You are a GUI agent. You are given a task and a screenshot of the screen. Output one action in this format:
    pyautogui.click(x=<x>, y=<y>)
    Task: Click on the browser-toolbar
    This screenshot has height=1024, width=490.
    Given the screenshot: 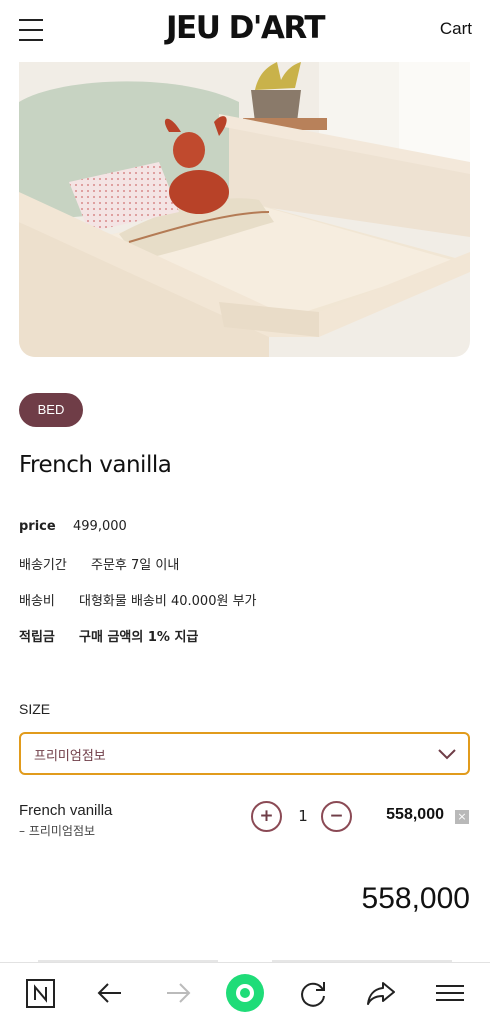 What is the action you would take?
    pyautogui.click(x=245, y=993)
    